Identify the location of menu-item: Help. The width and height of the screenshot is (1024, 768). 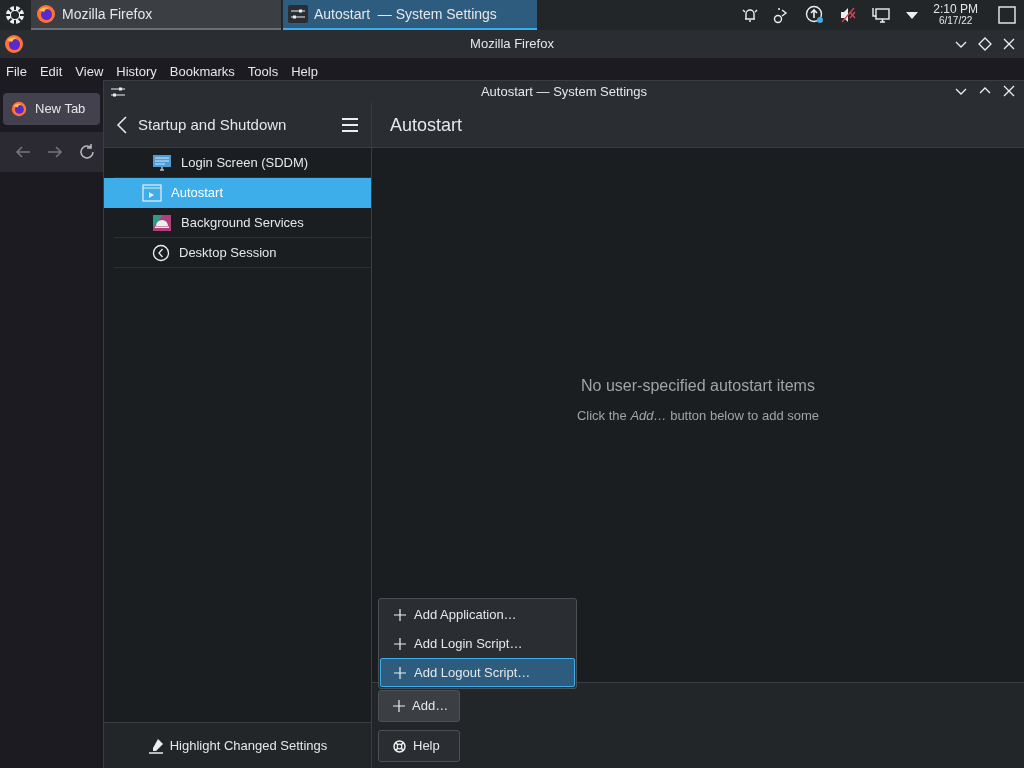
(304, 72).